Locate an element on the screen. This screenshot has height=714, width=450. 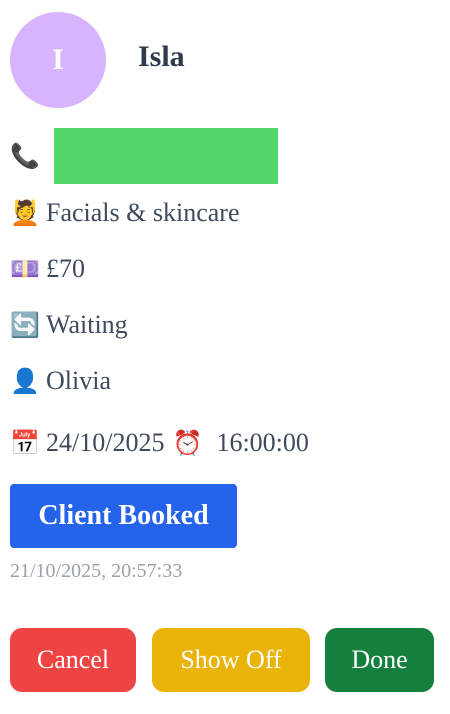
staff-label: Olivia is located at coordinates (78, 380).